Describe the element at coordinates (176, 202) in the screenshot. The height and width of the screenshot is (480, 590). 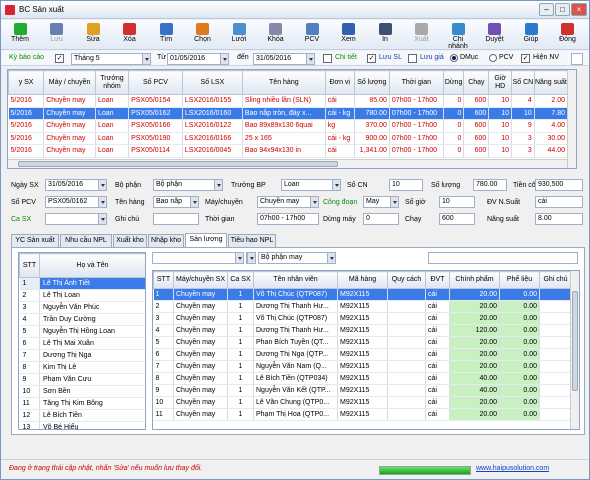
I see `item-name-select: Bao nắp` at that location.